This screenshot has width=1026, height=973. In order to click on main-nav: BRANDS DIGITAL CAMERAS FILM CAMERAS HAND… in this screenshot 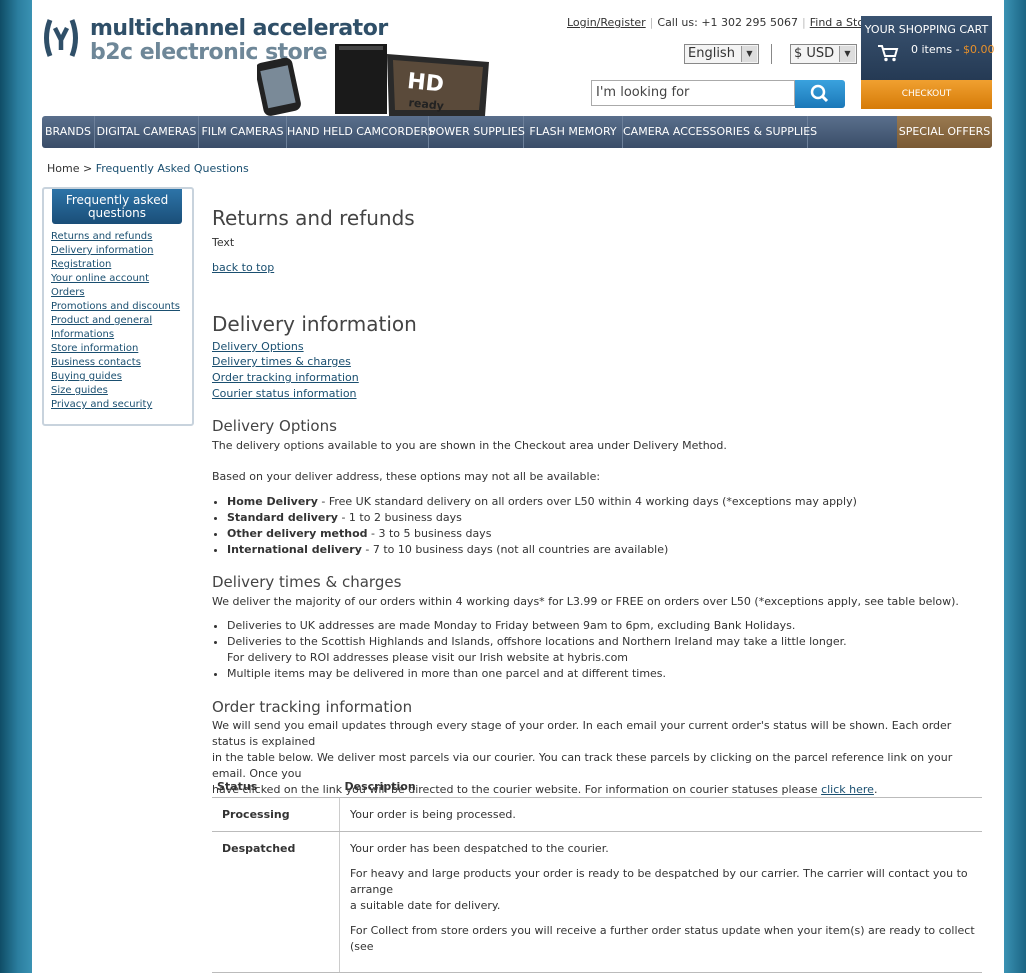, I will do `click(517, 132)`.